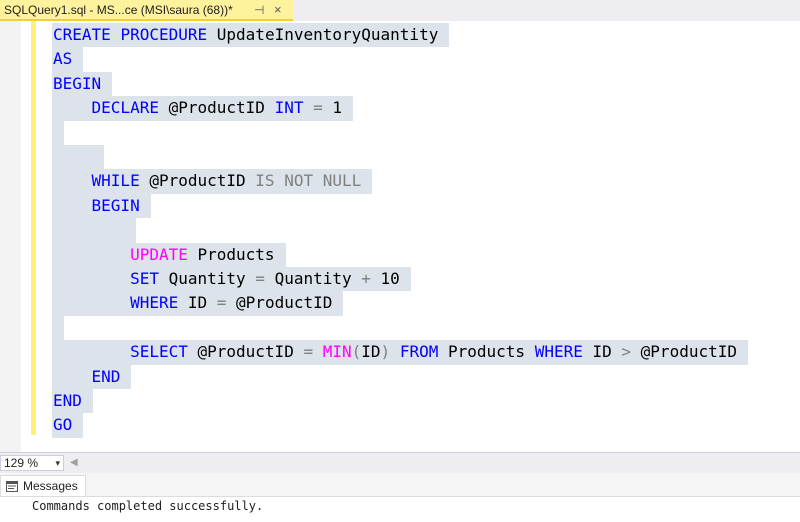 The width and height of the screenshot is (800, 522). What do you see at coordinates (21, 463) in the screenshot?
I see `zoom-value: 129 %` at bounding box center [21, 463].